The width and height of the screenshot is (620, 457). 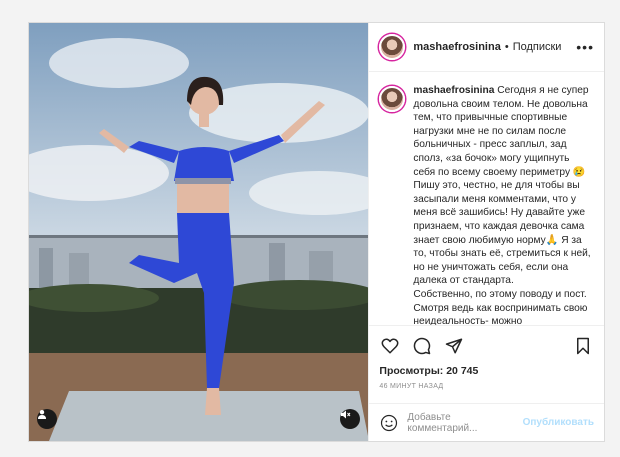 I want to click on username-link: mashaefrosinina, so click(x=456, y=47).